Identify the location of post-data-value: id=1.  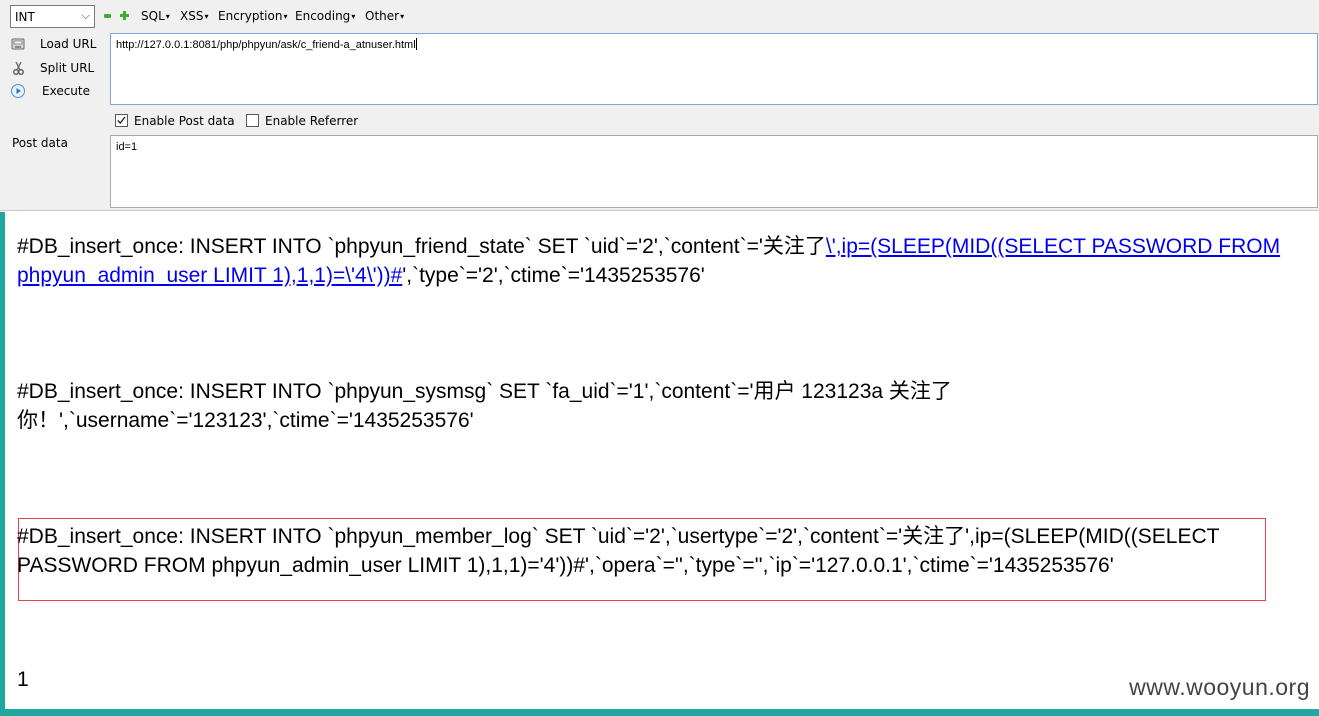
(127, 147).